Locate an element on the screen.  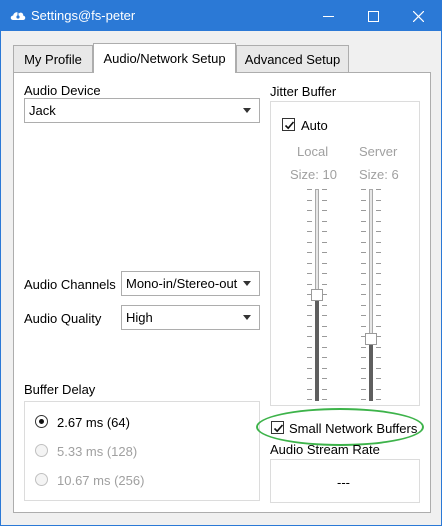
buffer-delay-option-label: 10.67 ms (256) is located at coordinates (100, 480).